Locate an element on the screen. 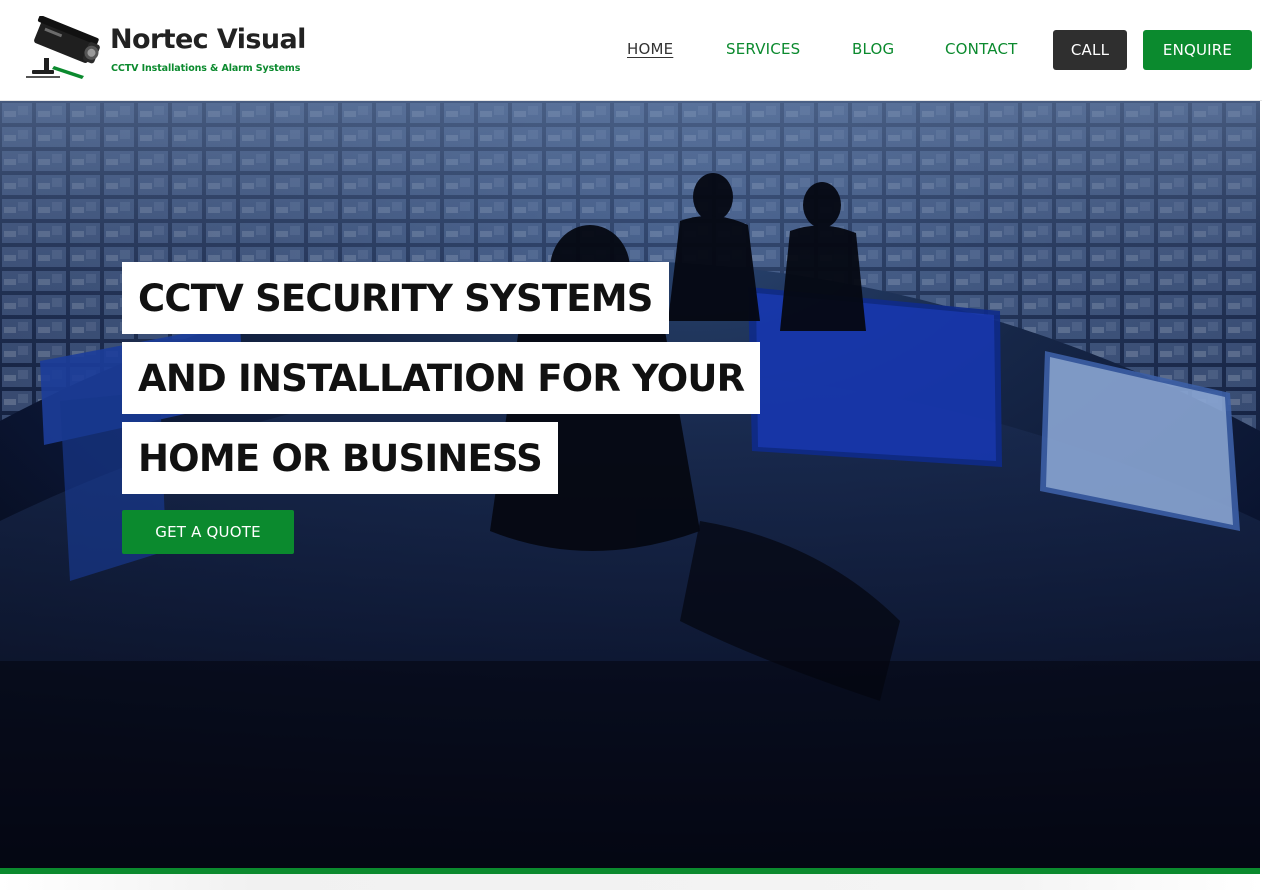  cctv-camera-icon is located at coordinates (63, 47).